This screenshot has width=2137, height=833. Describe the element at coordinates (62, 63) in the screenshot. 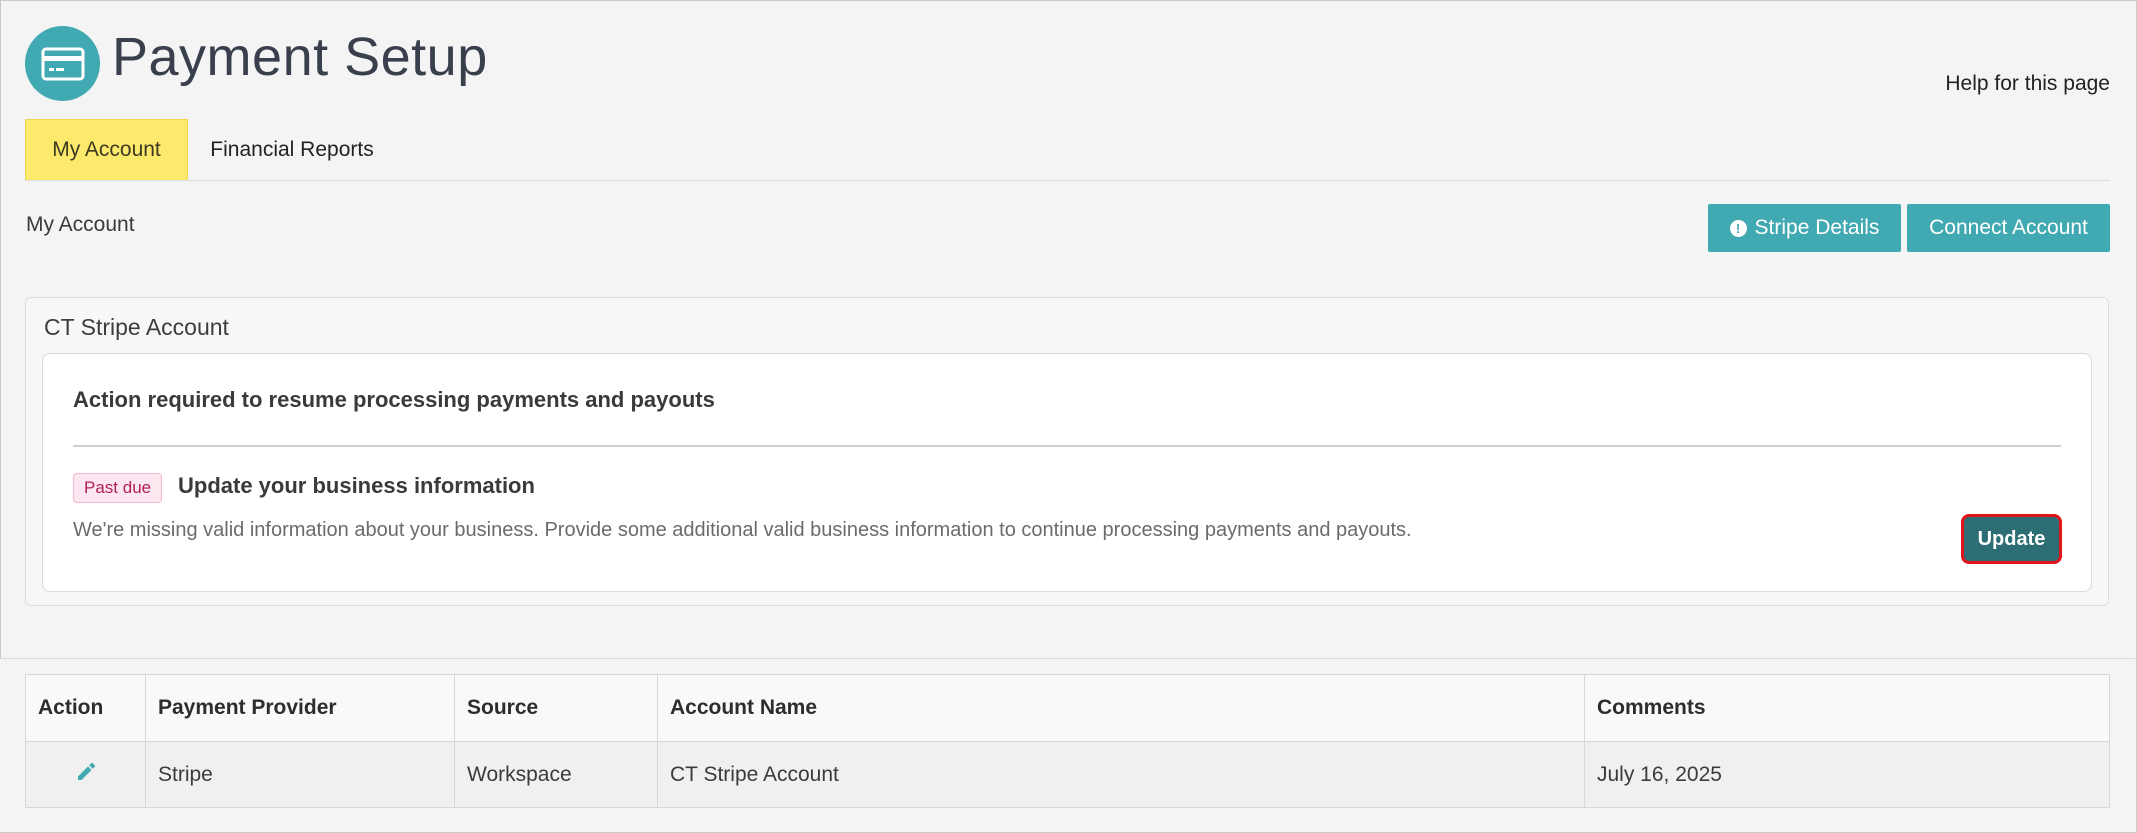

I see `credit-card-icon` at that location.